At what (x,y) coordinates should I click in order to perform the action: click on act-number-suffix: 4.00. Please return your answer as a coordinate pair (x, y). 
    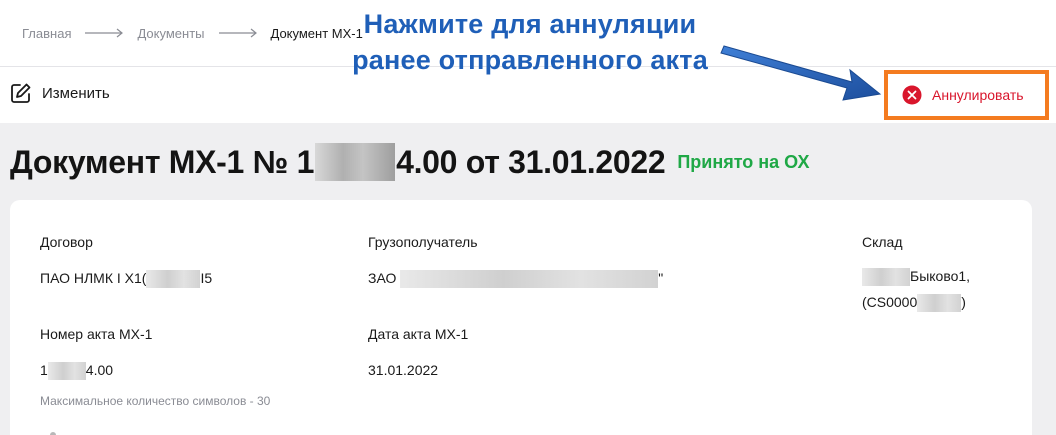
    Looking at the image, I should click on (99, 370).